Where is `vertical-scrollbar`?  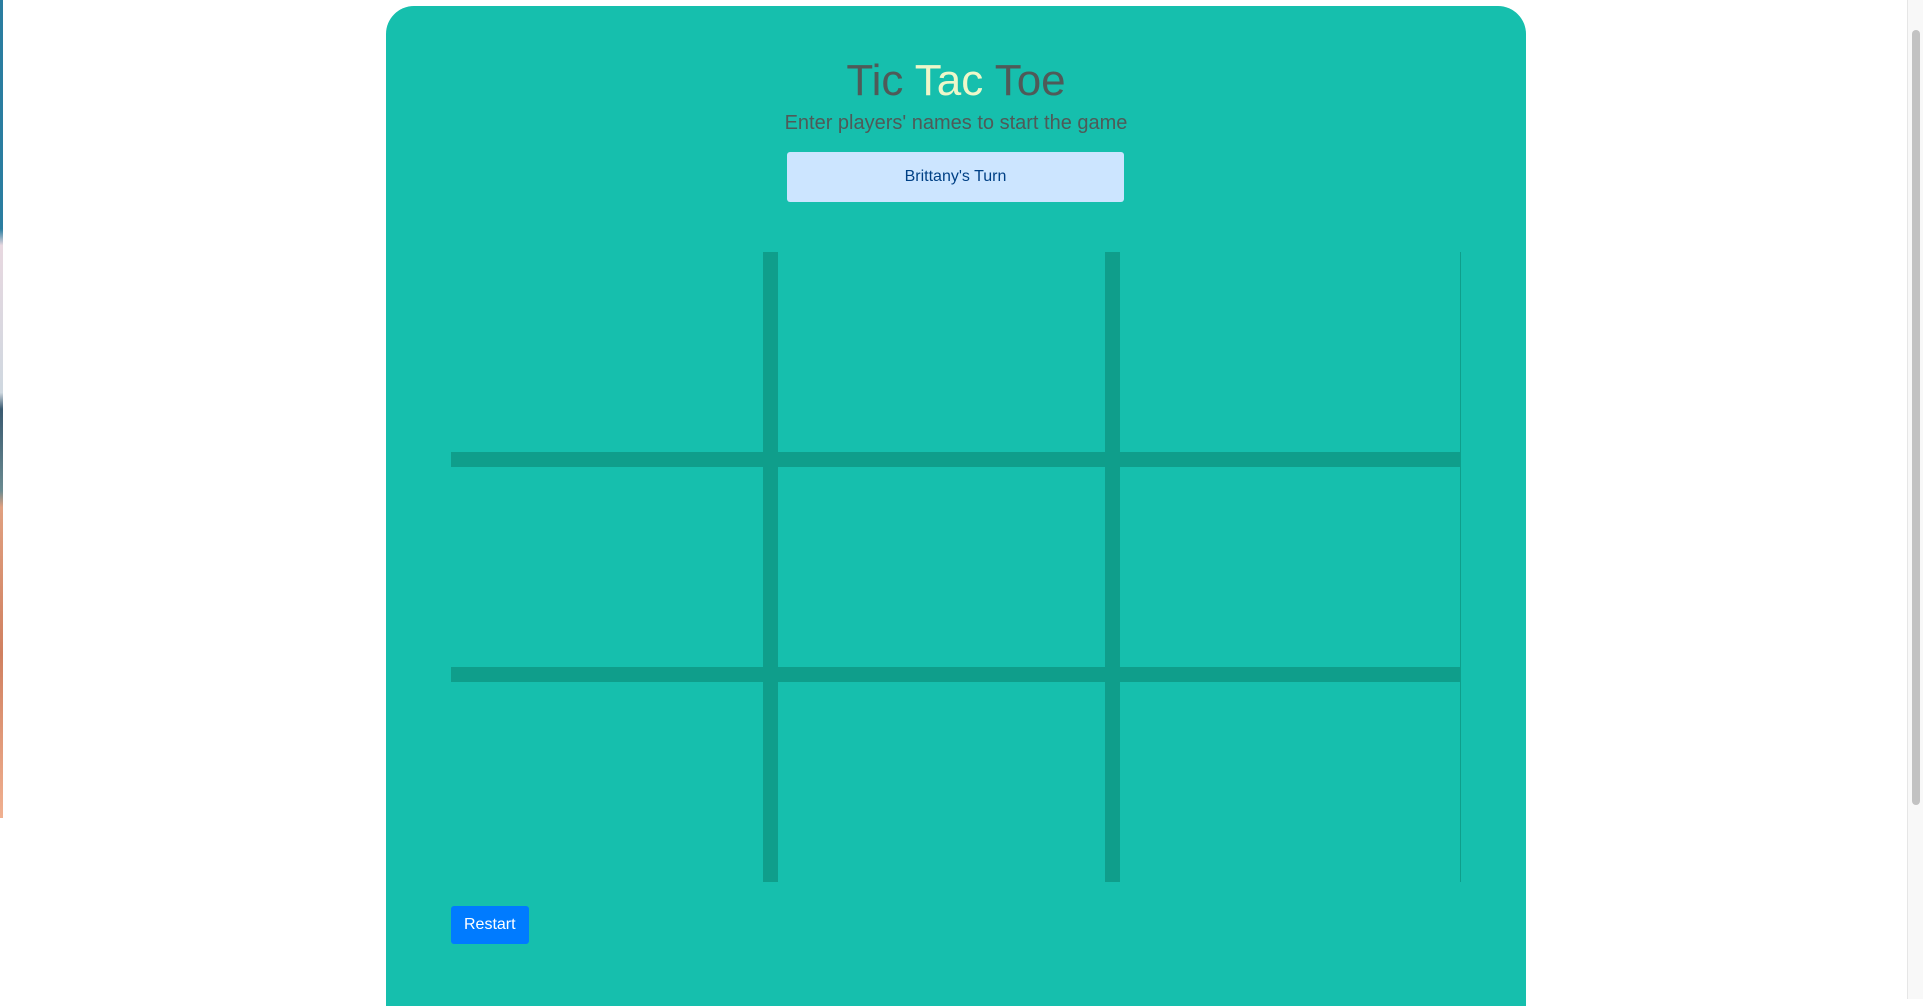 vertical-scrollbar is located at coordinates (1915, 499).